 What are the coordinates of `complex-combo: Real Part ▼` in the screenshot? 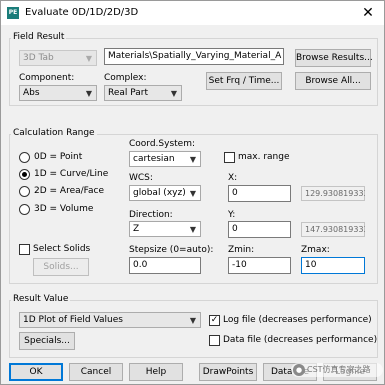 It's located at (143, 93).